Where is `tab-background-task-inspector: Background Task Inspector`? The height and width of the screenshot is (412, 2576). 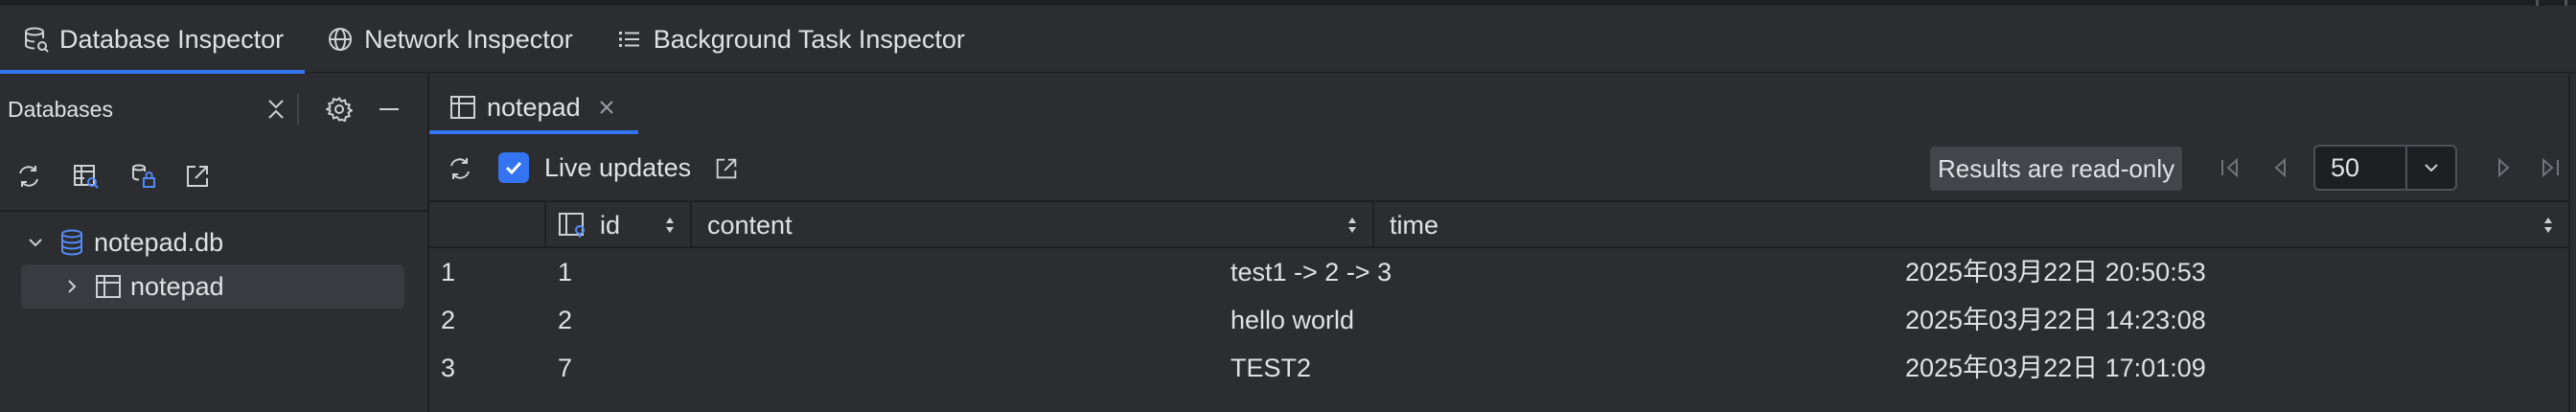 tab-background-task-inspector: Background Task Inspector is located at coordinates (790, 39).